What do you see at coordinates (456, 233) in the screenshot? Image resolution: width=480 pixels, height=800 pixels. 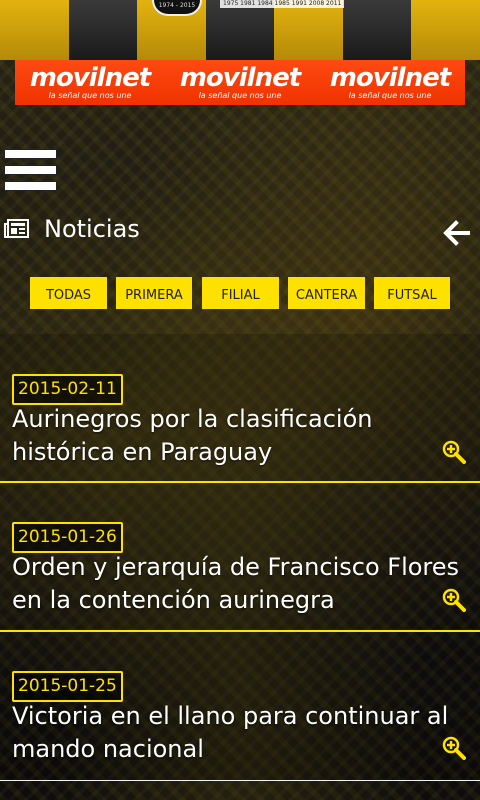 I see `arrow-left-icon` at bounding box center [456, 233].